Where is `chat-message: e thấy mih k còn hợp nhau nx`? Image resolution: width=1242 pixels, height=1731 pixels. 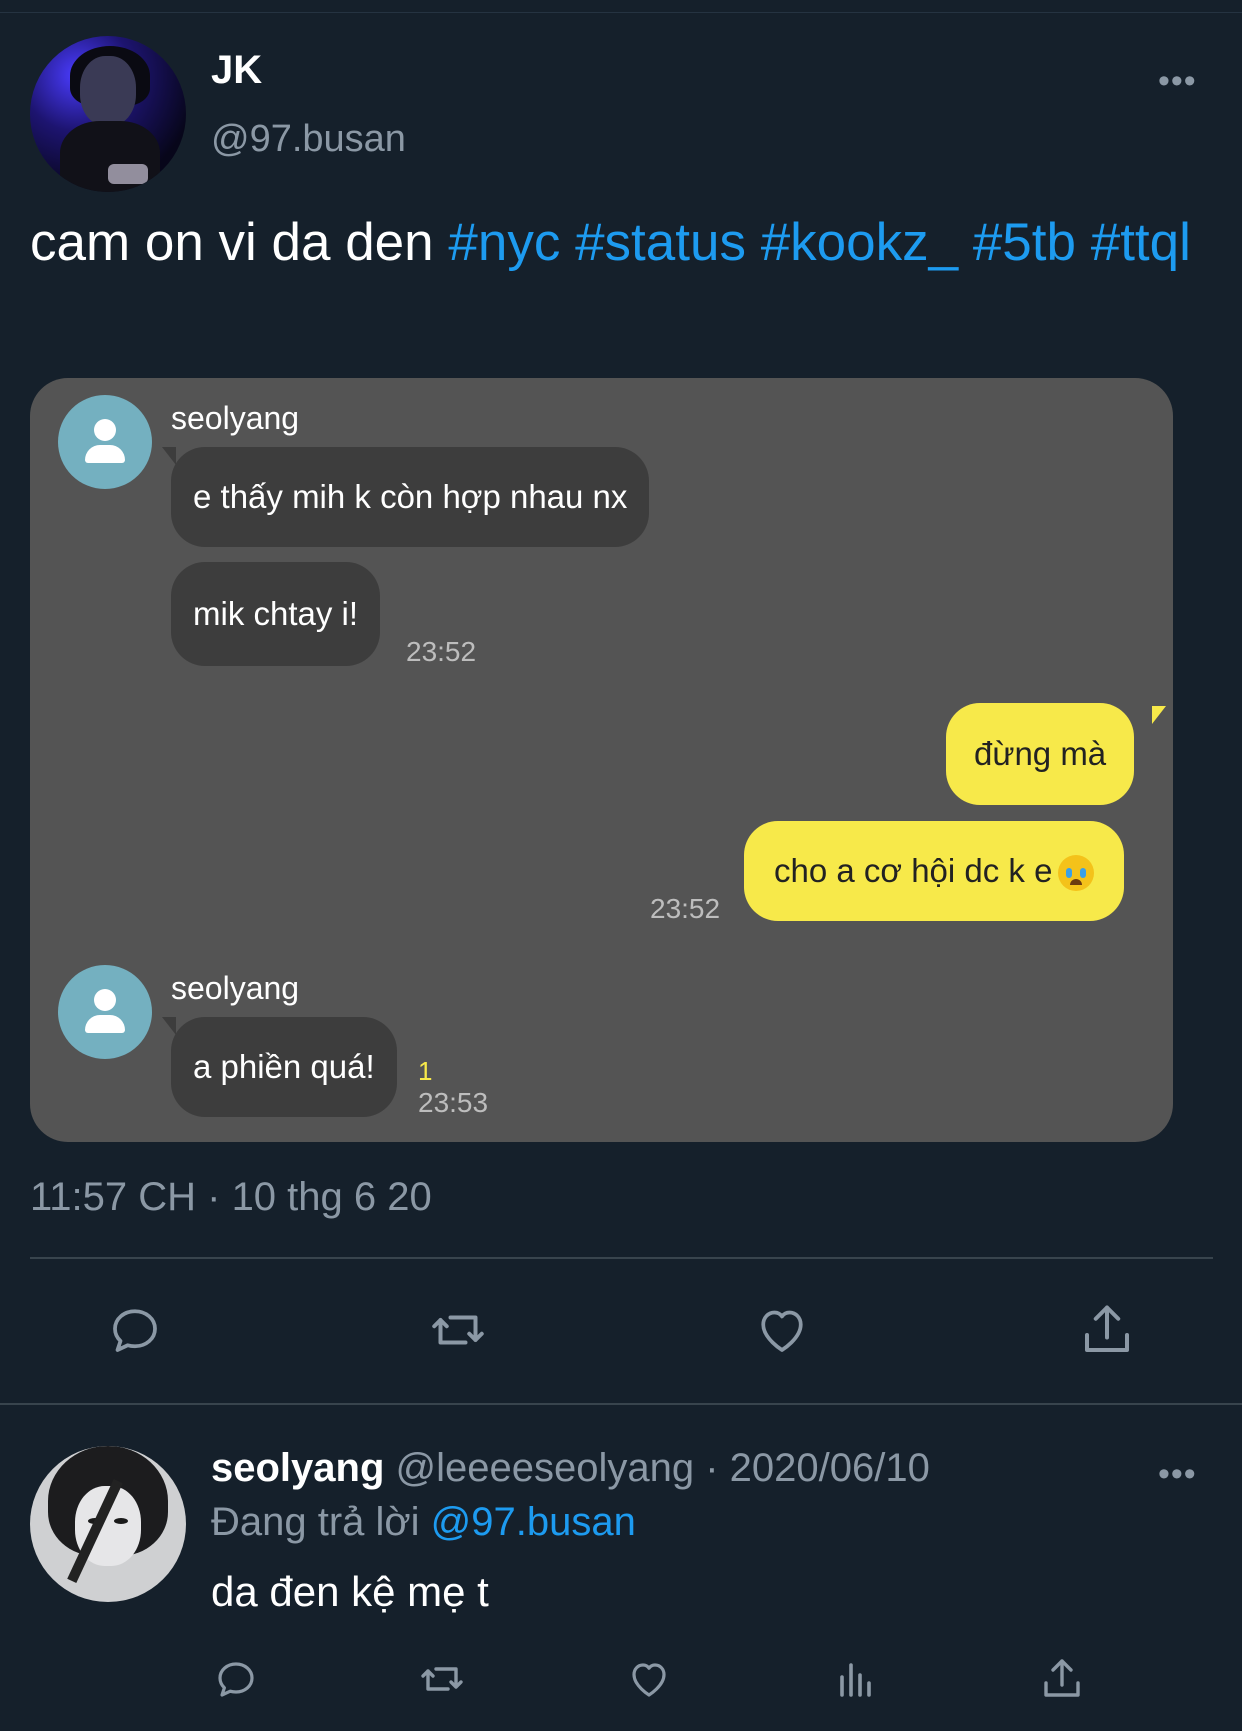
chat-message: e thấy mih k còn hợp nhau nx is located at coordinates (410, 497).